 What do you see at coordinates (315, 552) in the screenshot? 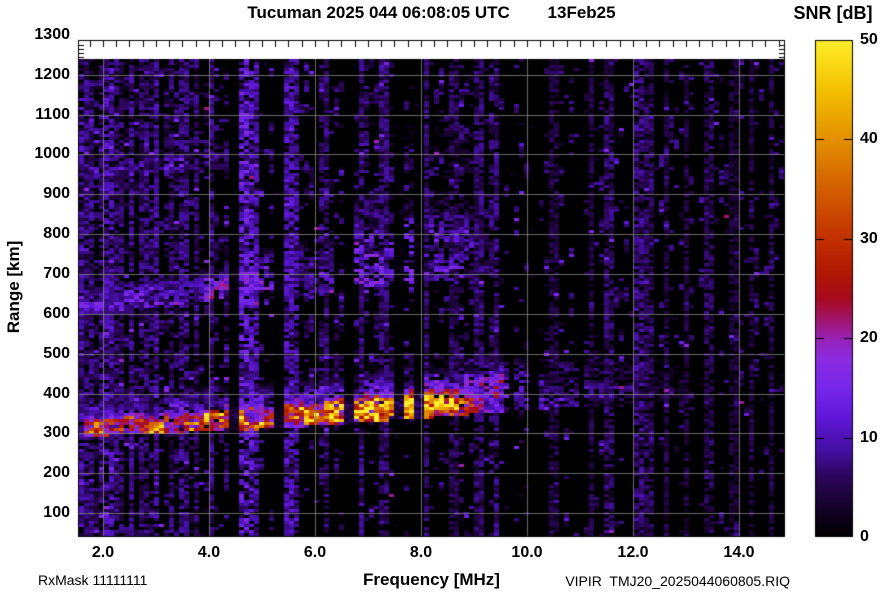
I see `x-tick-label: 6.0` at bounding box center [315, 552].